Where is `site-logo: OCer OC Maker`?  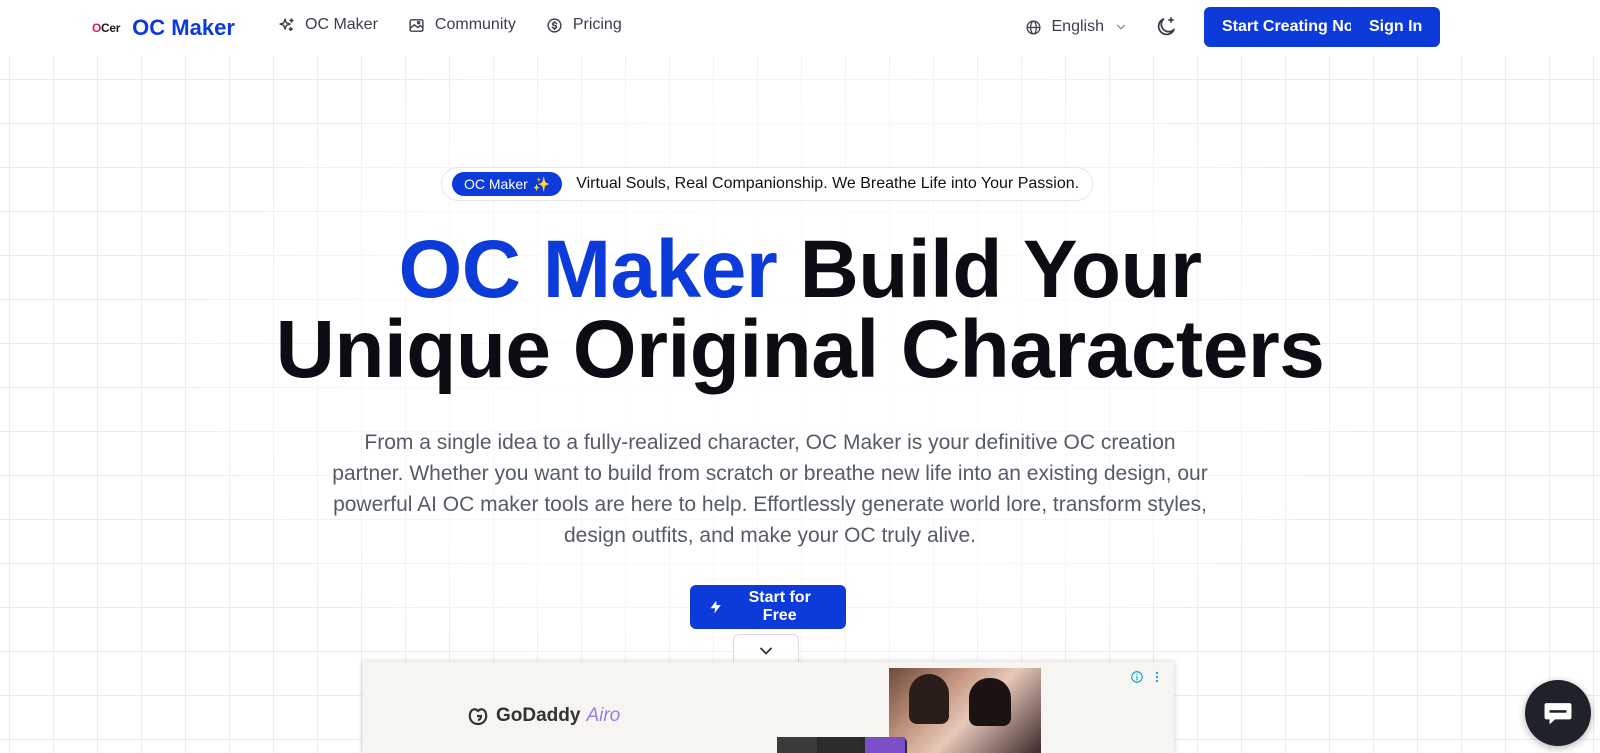 site-logo: OCer OC Maker is located at coordinates (163, 28).